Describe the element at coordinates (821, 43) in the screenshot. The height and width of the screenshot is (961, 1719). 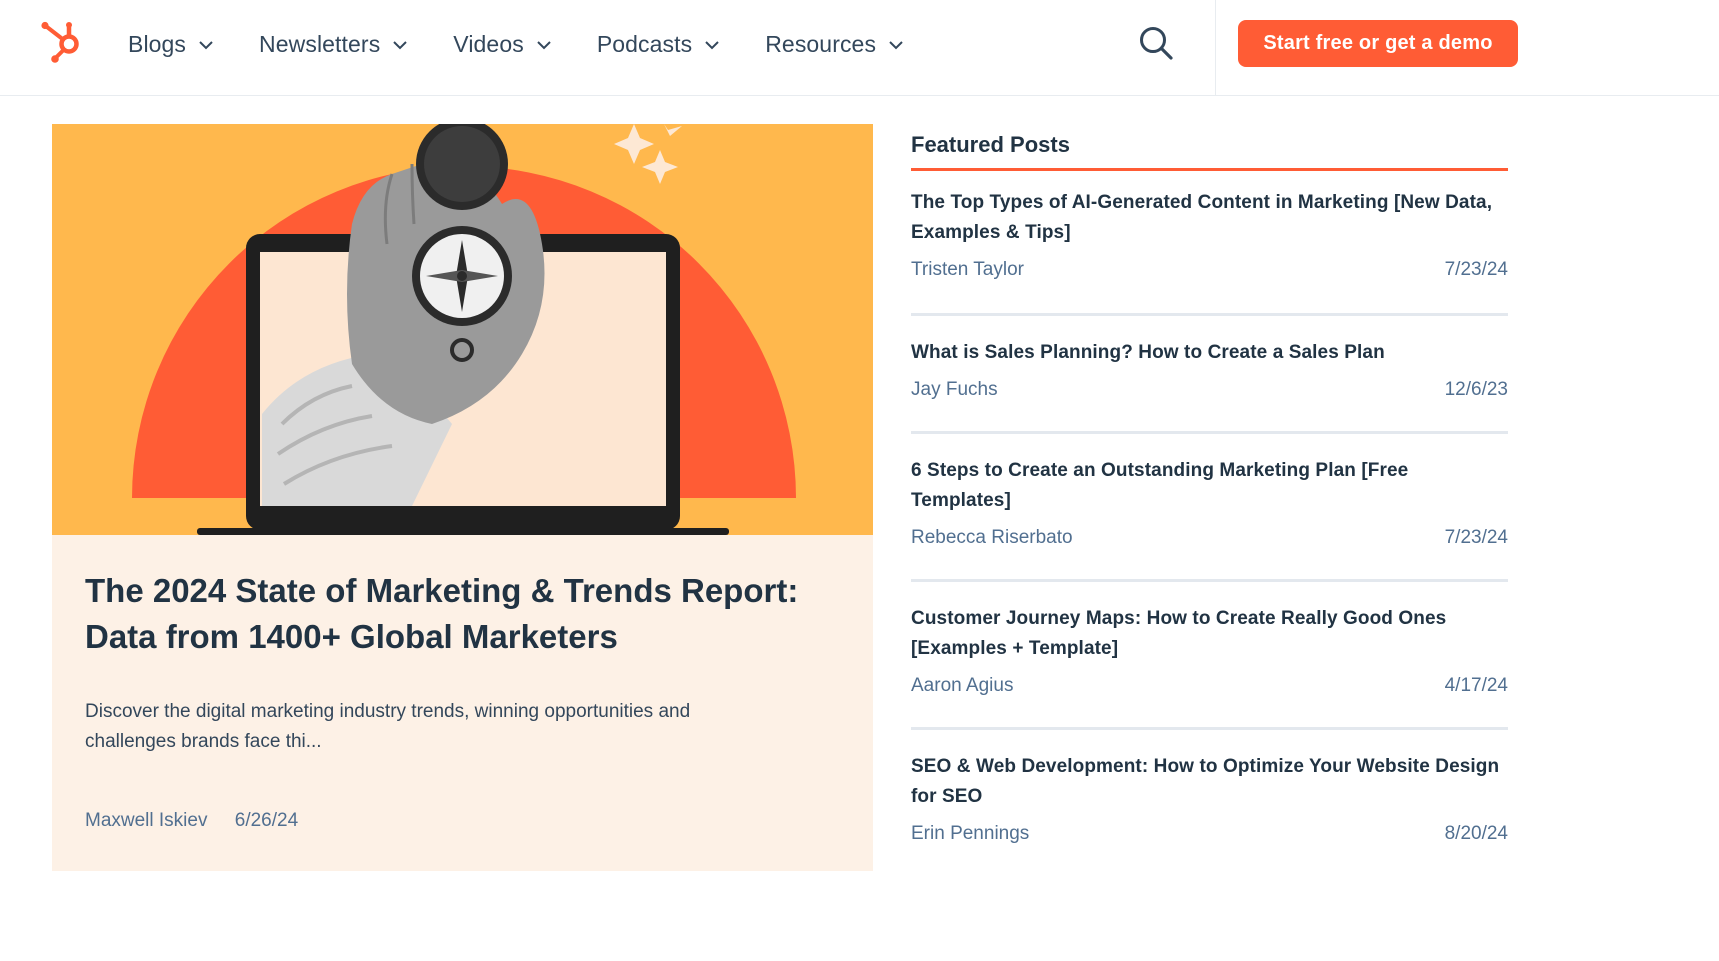
I see `nav-label: Resources` at that location.